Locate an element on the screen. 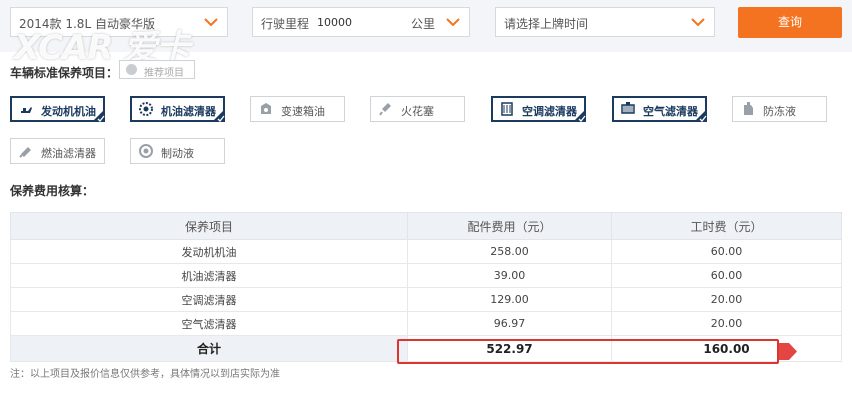 This screenshot has width=852, height=393. row-parts-cost: 96.97 is located at coordinates (509, 323).